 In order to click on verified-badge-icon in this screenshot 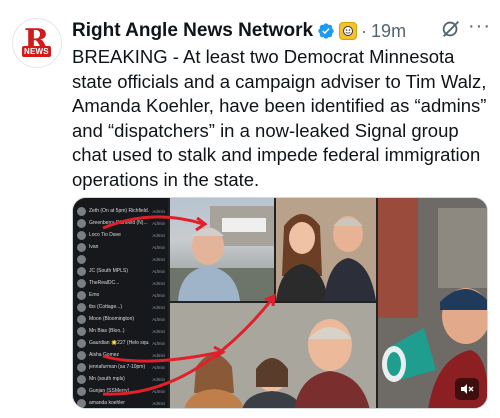, I will do `click(326, 31)`.